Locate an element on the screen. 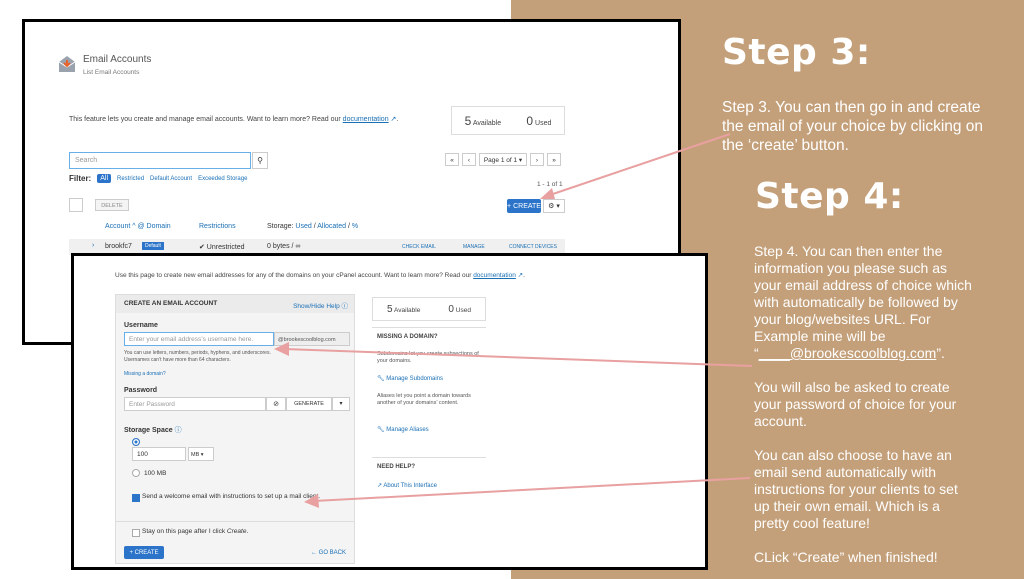 Image resolution: width=1024 pixels, height=579 pixels. form-header: CREATE AN EMAIL ACCOUNT Show/Hide Help ⓘ is located at coordinates (235, 304).